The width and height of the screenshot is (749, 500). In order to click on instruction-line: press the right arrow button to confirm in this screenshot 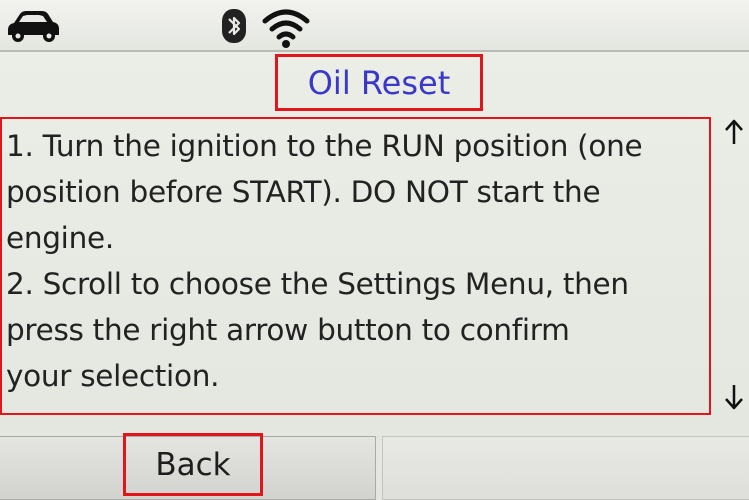, I will do `click(288, 330)`.